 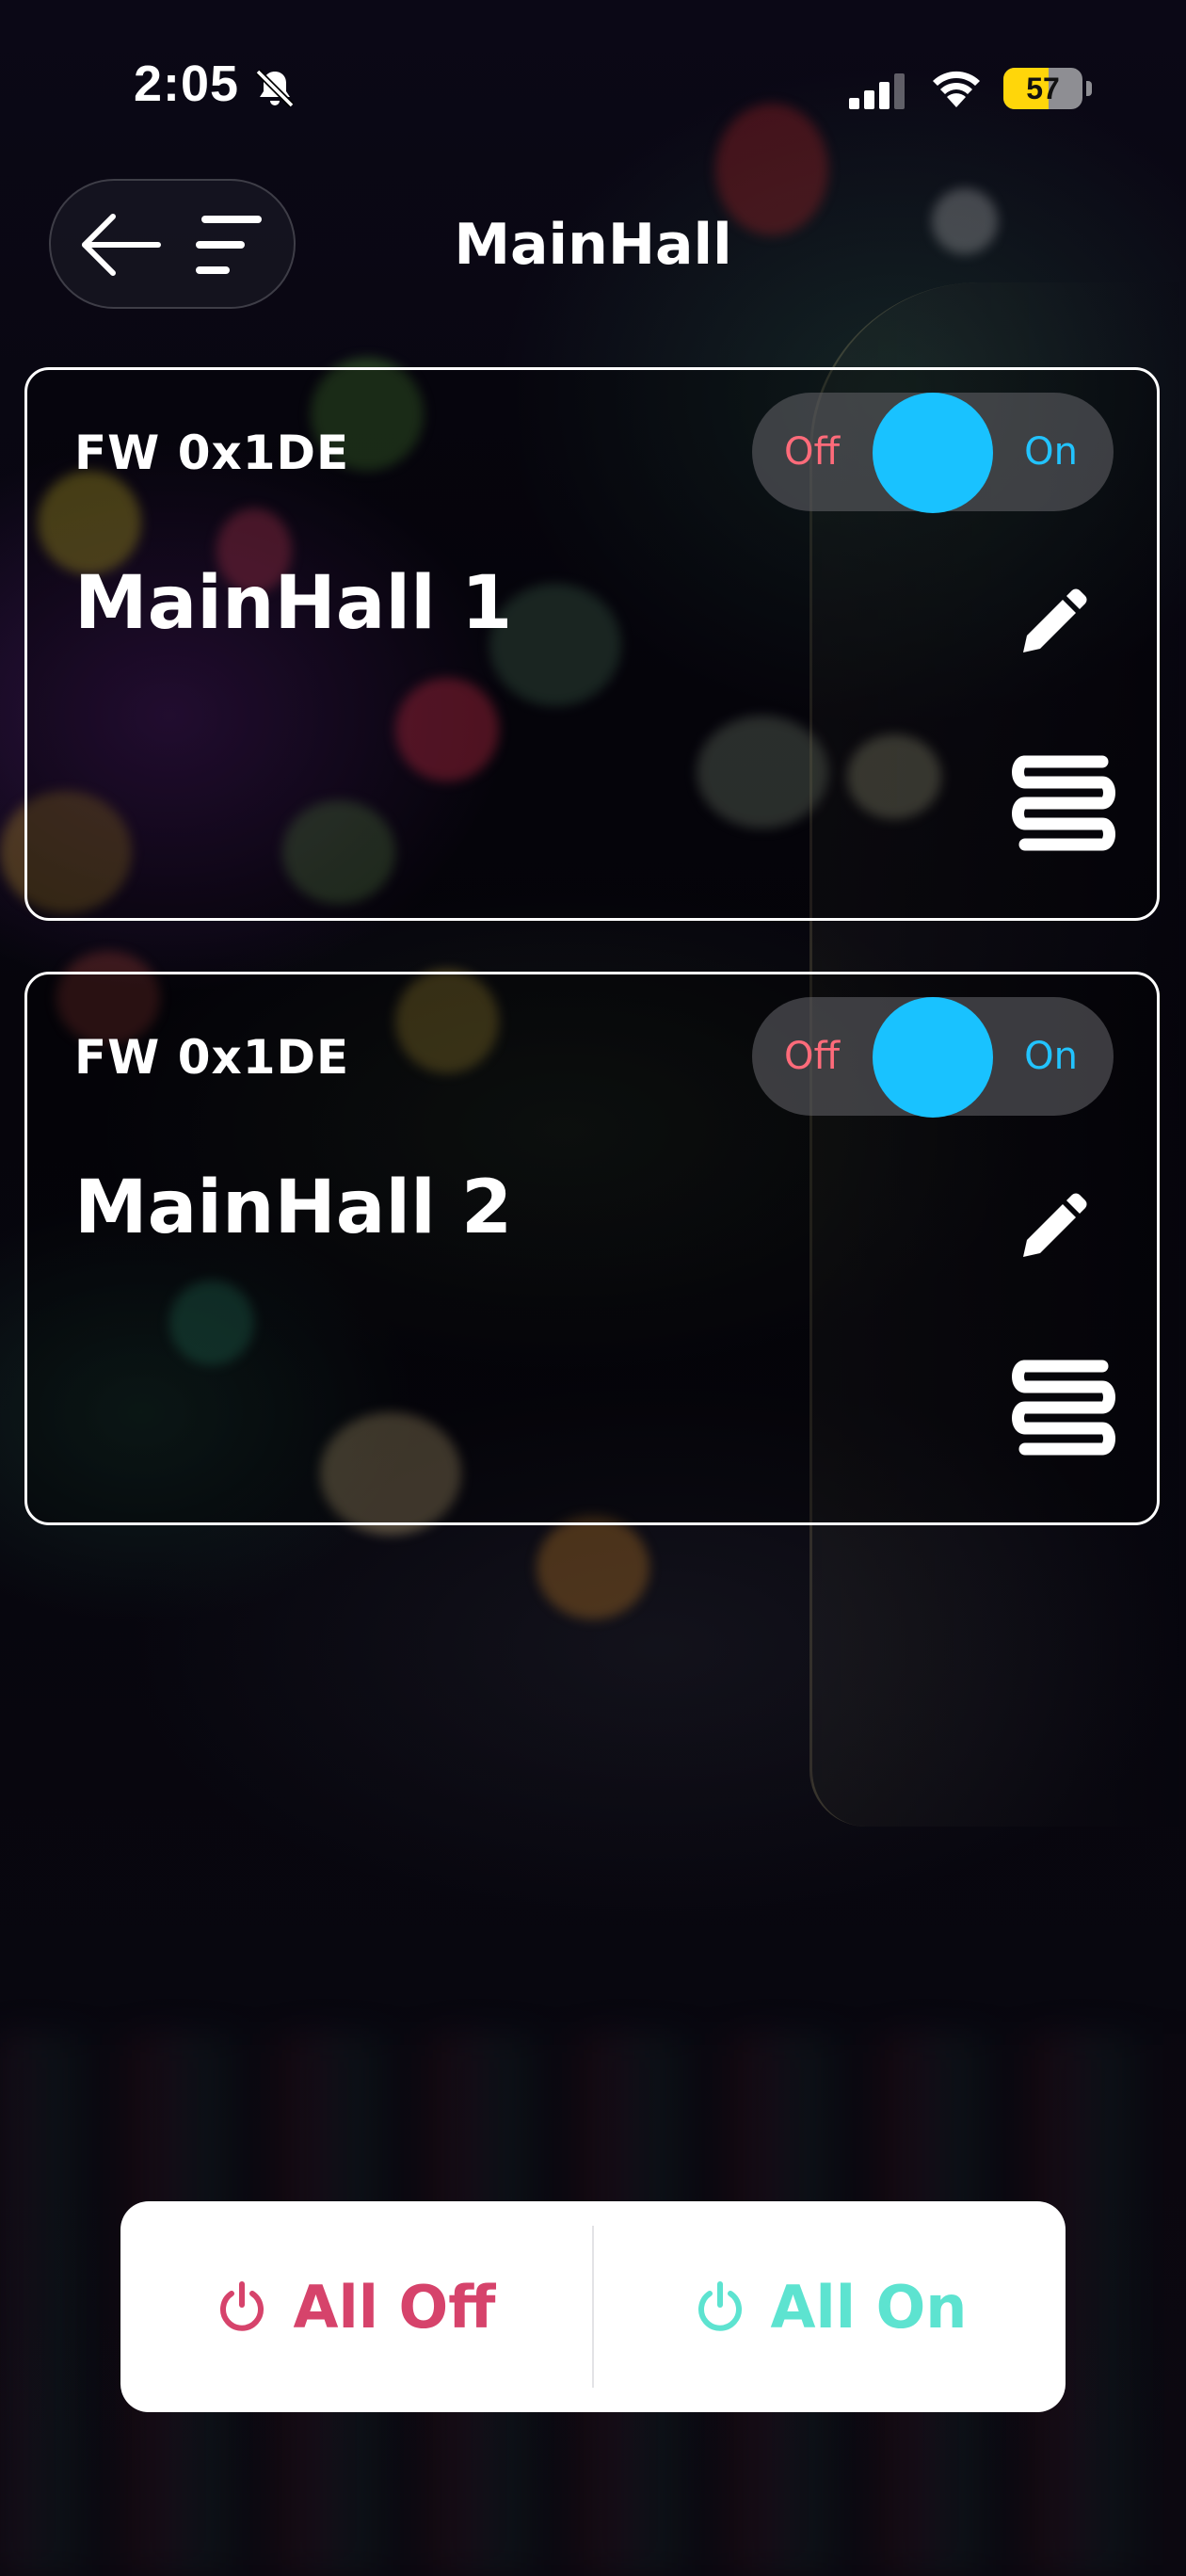 I want to click on all-off-button: All Off, so click(x=355, y=2306).